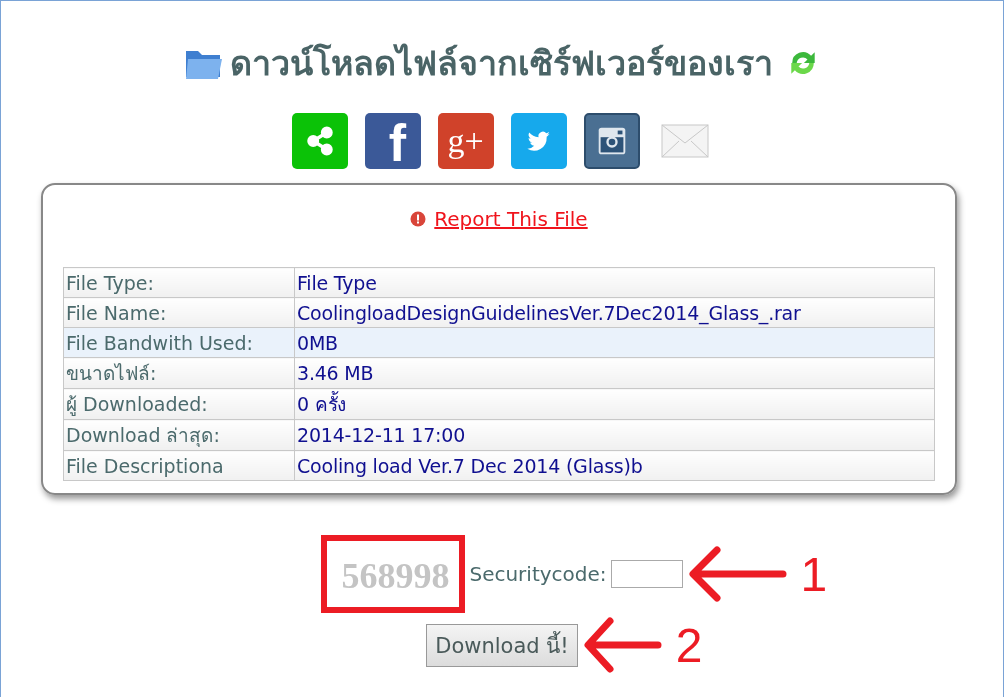 Image resolution: width=1006 pixels, height=697 pixels. I want to click on field-value: 0MB, so click(614, 342).